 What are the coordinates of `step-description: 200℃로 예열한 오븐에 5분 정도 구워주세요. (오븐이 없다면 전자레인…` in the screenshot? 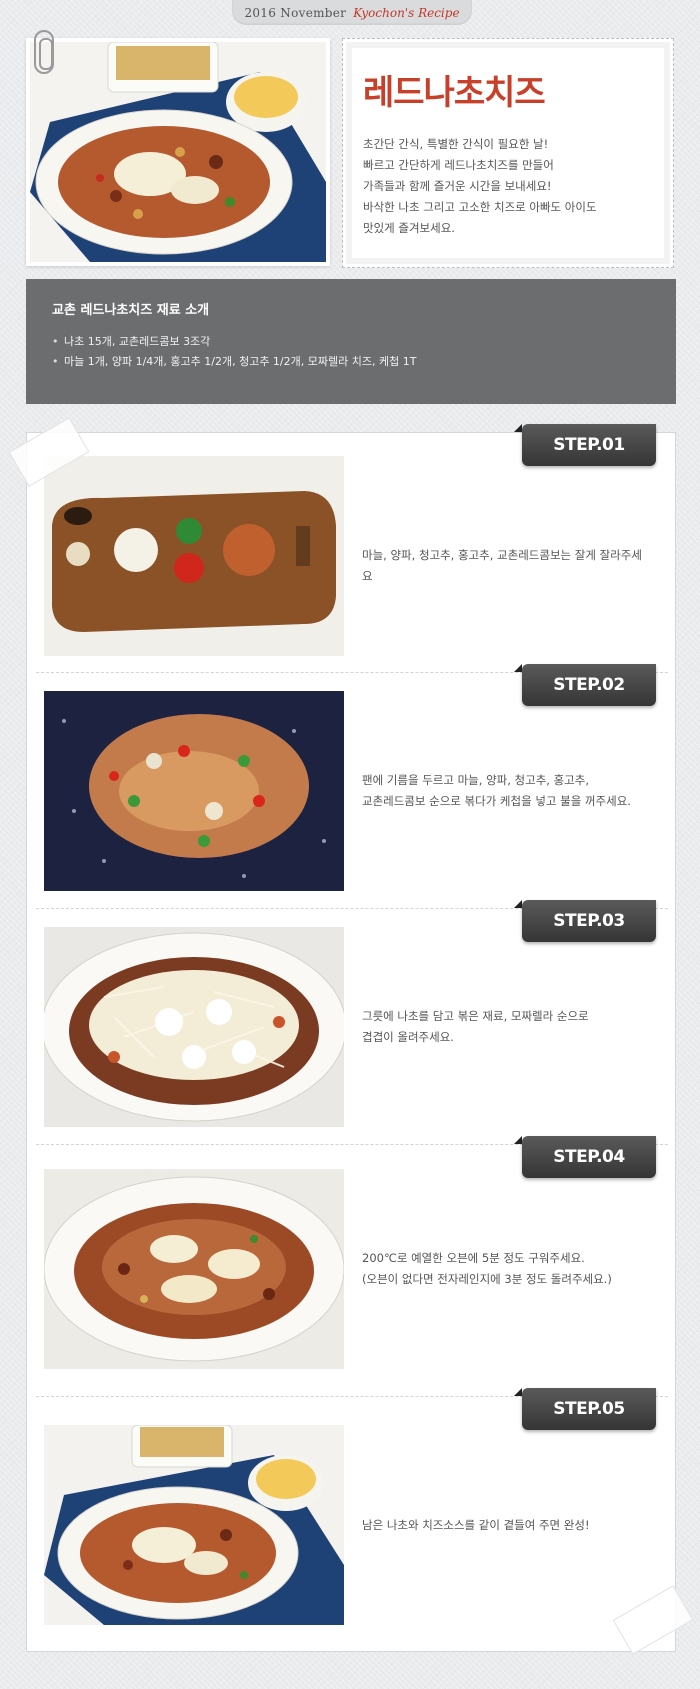 It's located at (507, 1269).